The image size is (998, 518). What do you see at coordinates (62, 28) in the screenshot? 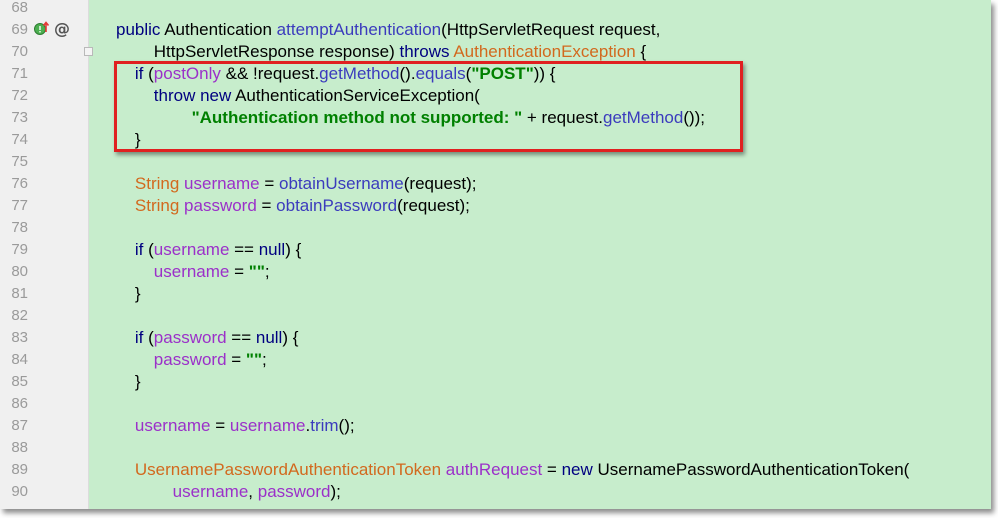
I see `annotation-at-icon: @` at bounding box center [62, 28].